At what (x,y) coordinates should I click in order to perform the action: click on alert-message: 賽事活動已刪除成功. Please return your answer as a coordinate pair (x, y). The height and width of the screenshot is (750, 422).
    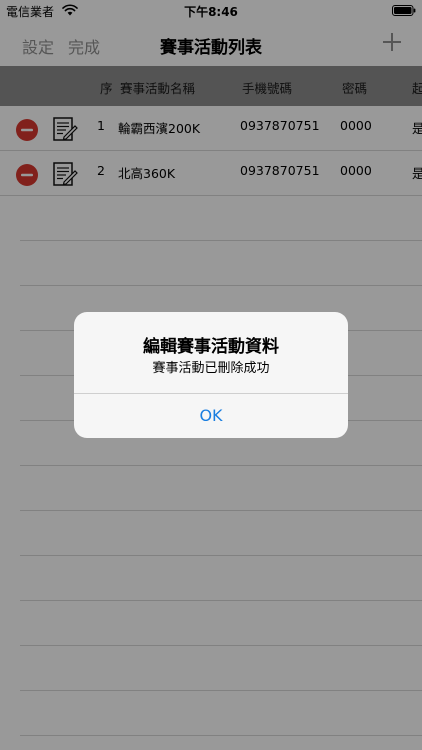
    Looking at the image, I should click on (211, 368).